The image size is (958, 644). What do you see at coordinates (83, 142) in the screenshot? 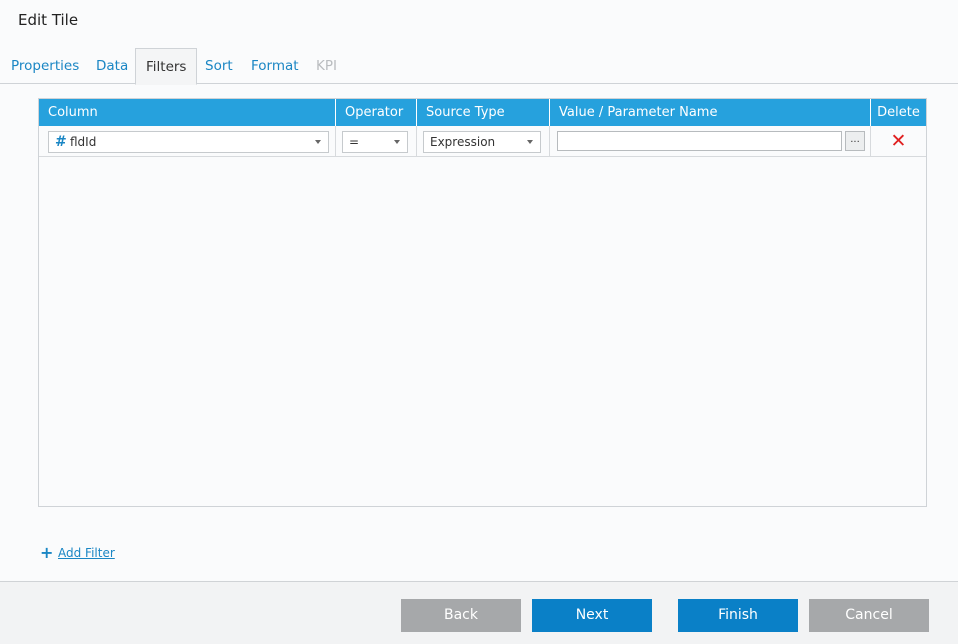
I see `column-value: fldId` at bounding box center [83, 142].